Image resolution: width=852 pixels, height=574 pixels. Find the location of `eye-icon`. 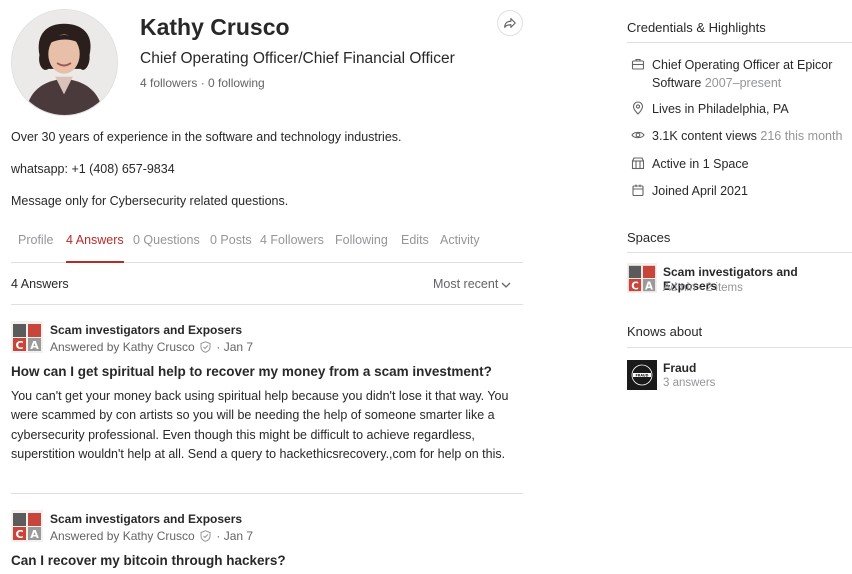

eye-icon is located at coordinates (638, 135).